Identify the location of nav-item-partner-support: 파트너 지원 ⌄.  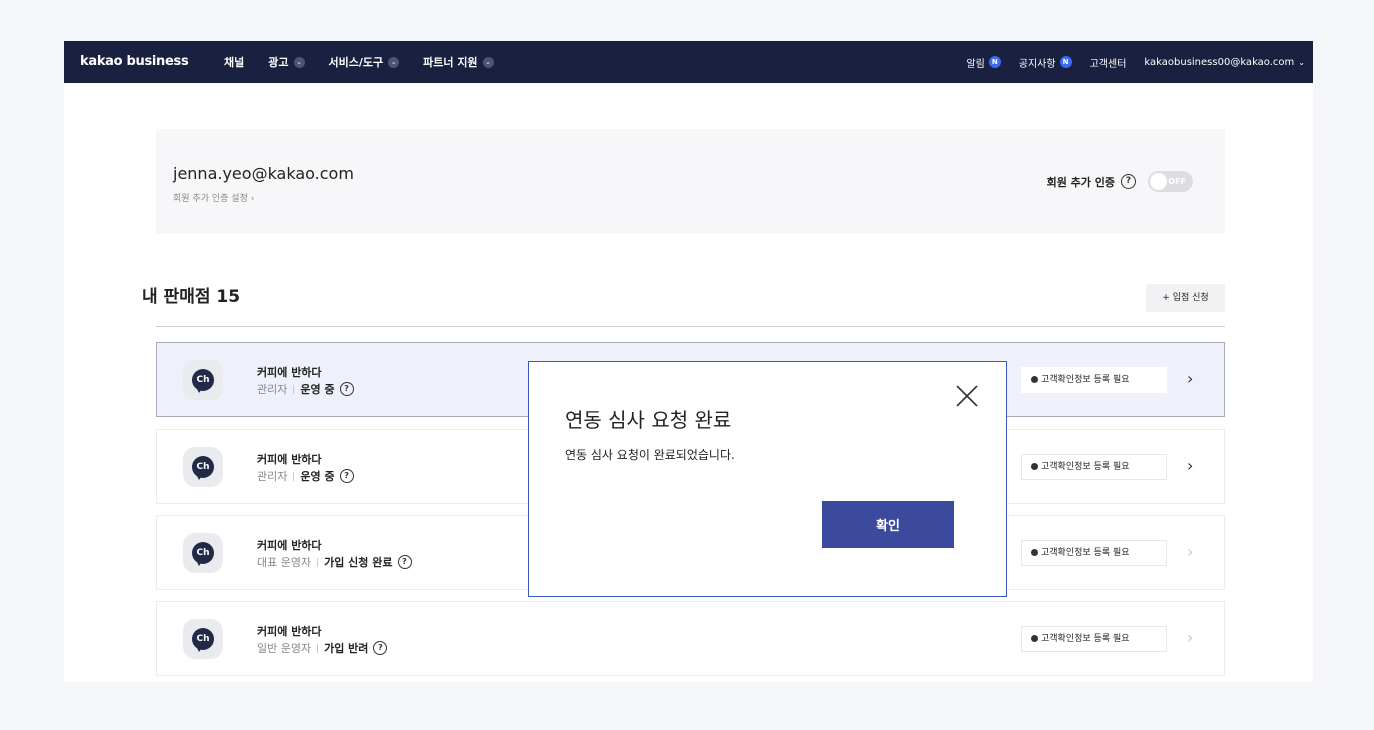
(458, 62).